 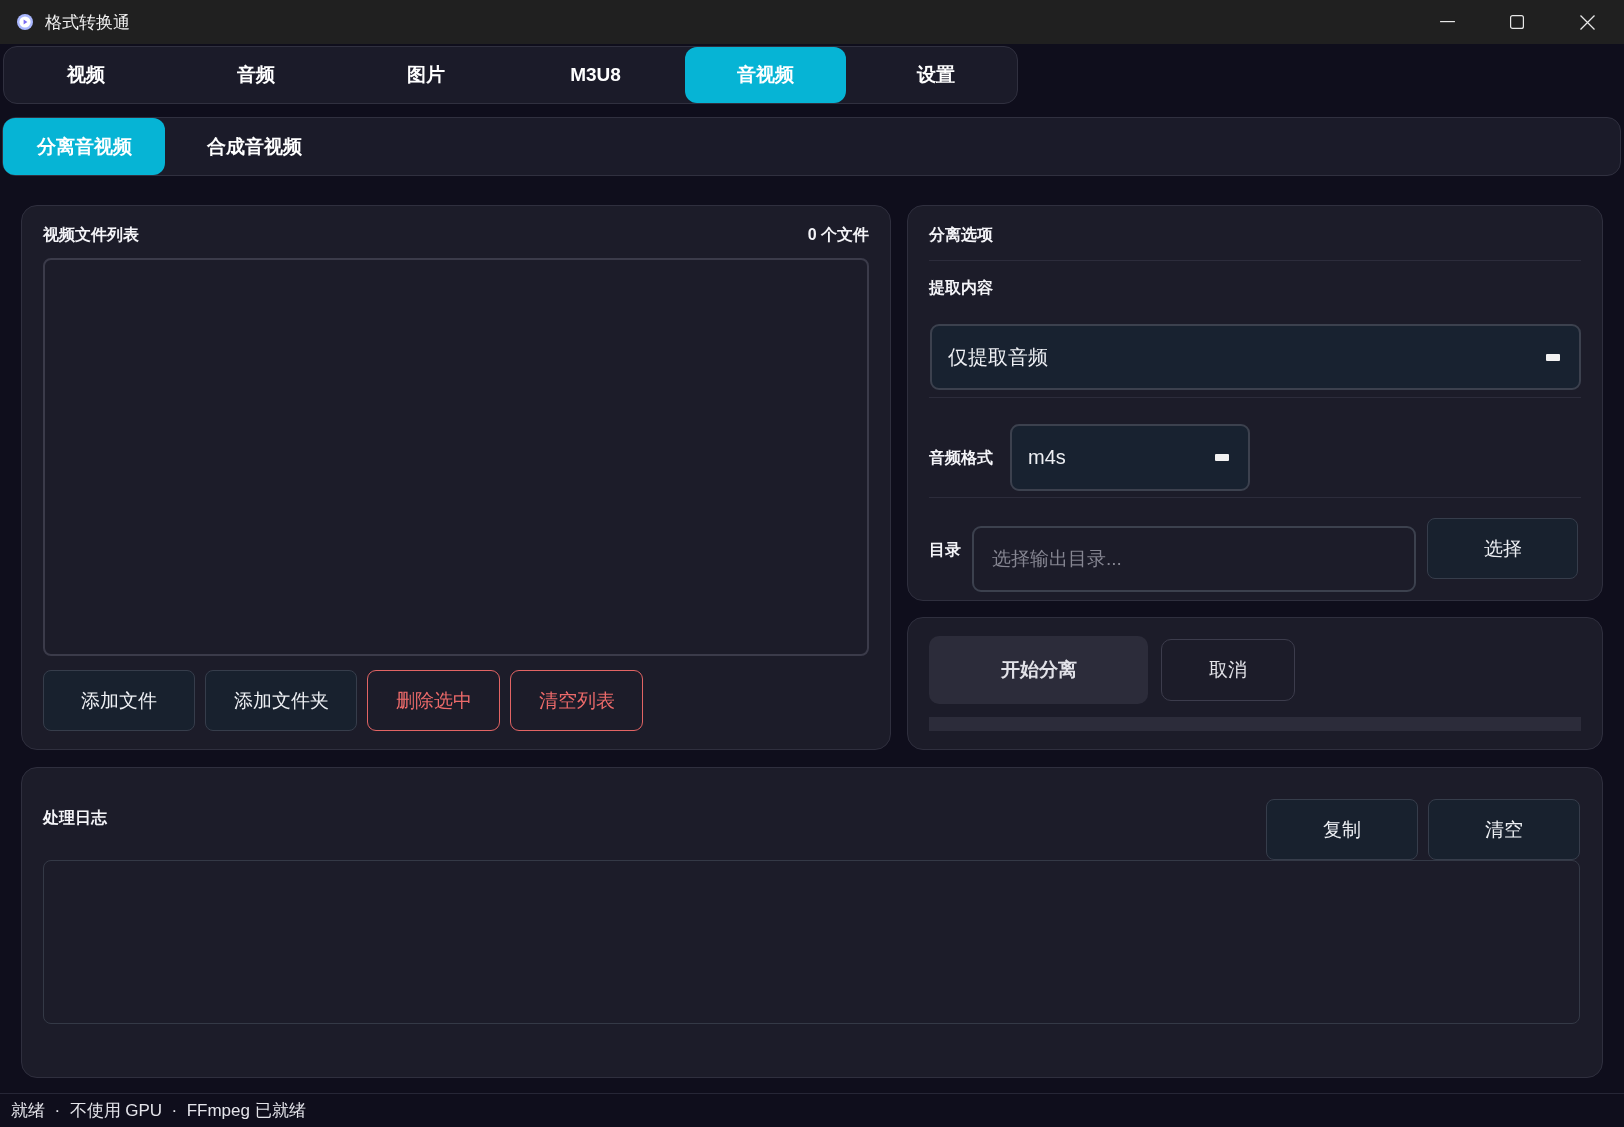 I want to click on tab: 音频, so click(x=255, y=75).